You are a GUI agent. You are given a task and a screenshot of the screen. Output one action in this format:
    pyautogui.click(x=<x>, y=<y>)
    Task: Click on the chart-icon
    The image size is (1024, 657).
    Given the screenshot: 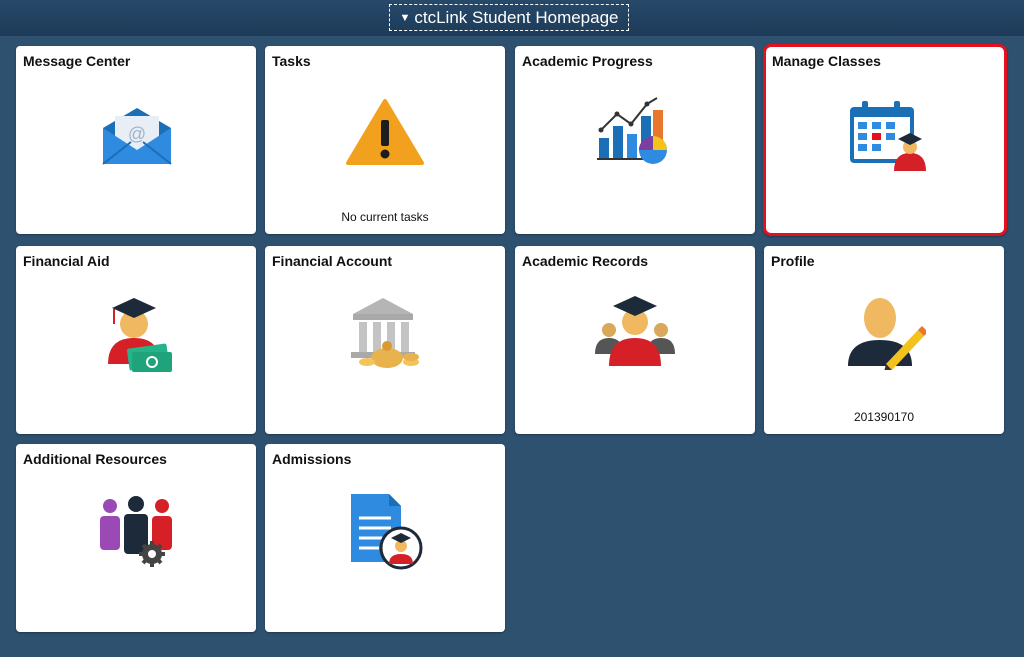 What is the action you would take?
    pyautogui.click(x=632, y=130)
    